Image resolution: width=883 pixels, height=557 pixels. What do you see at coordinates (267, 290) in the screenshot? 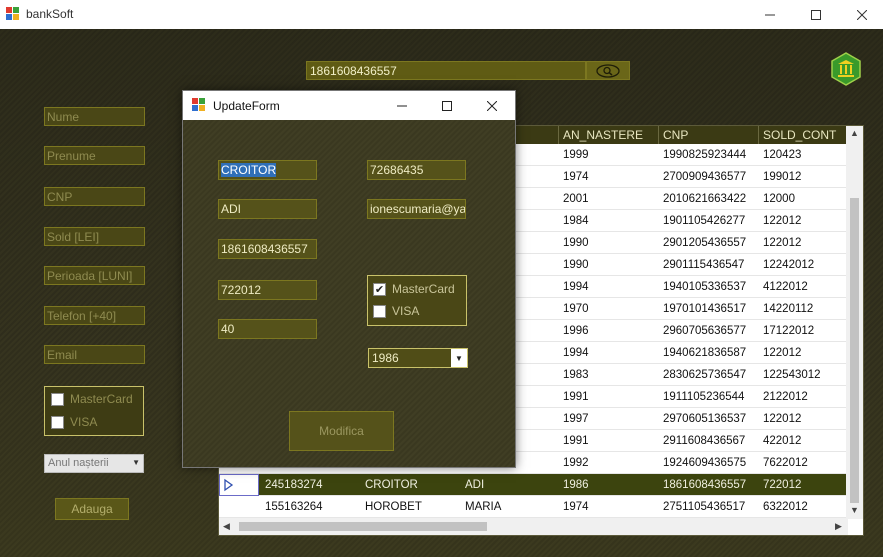
I see `sold-input: 722012` at bounding box center [267, 290].